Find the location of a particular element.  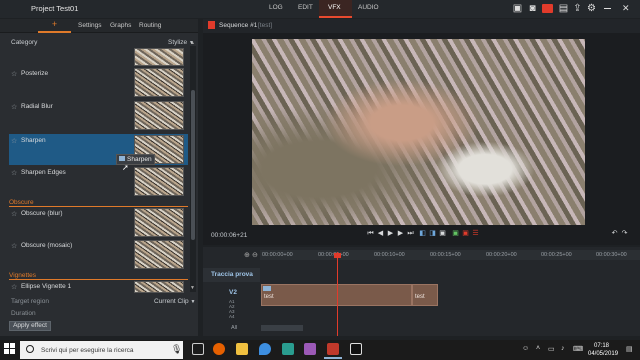

mark-in-icon: ◧ is located at coordinates (422, 233).